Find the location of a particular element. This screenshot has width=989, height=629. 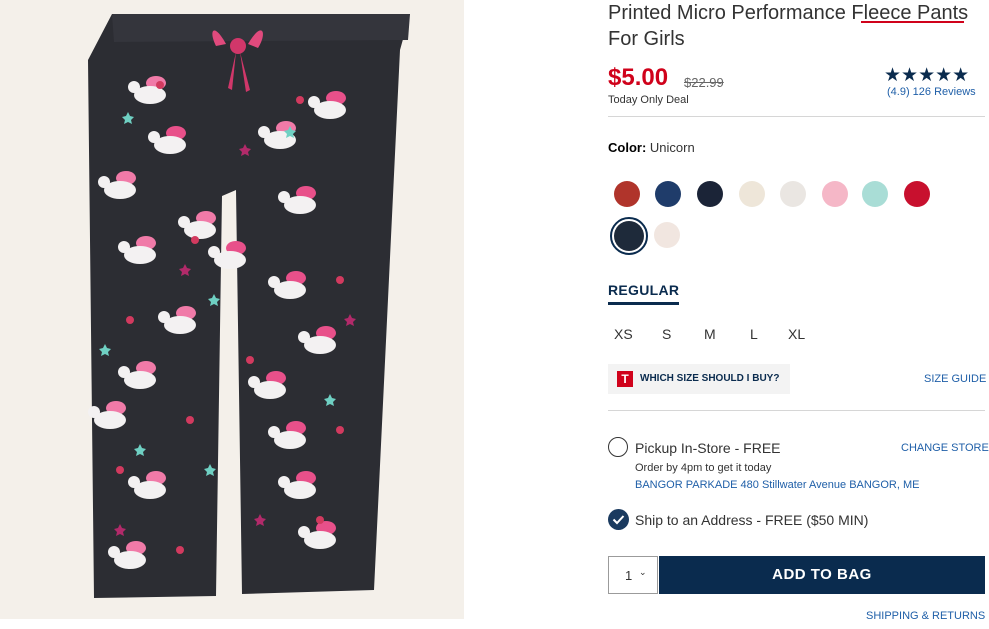

color-swatch-confetti-stars is located at coordinates (667, 235).